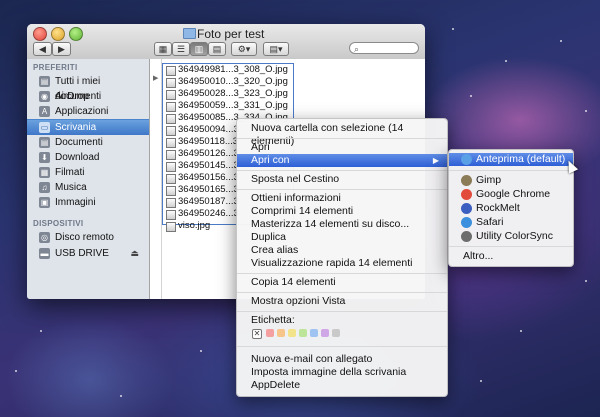 The image size is (600, 417). I want to click on label-yellow-swatch, so click(292, 333).